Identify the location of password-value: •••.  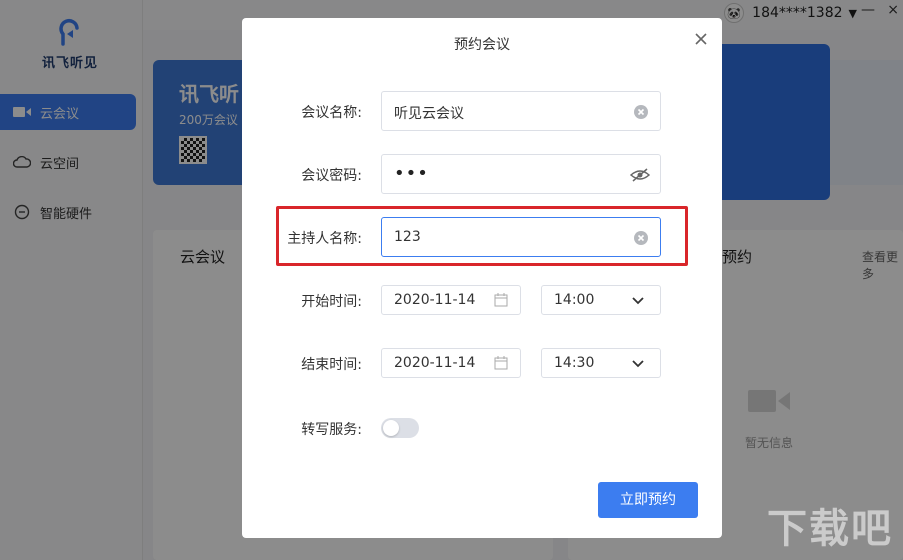
(411, 173).